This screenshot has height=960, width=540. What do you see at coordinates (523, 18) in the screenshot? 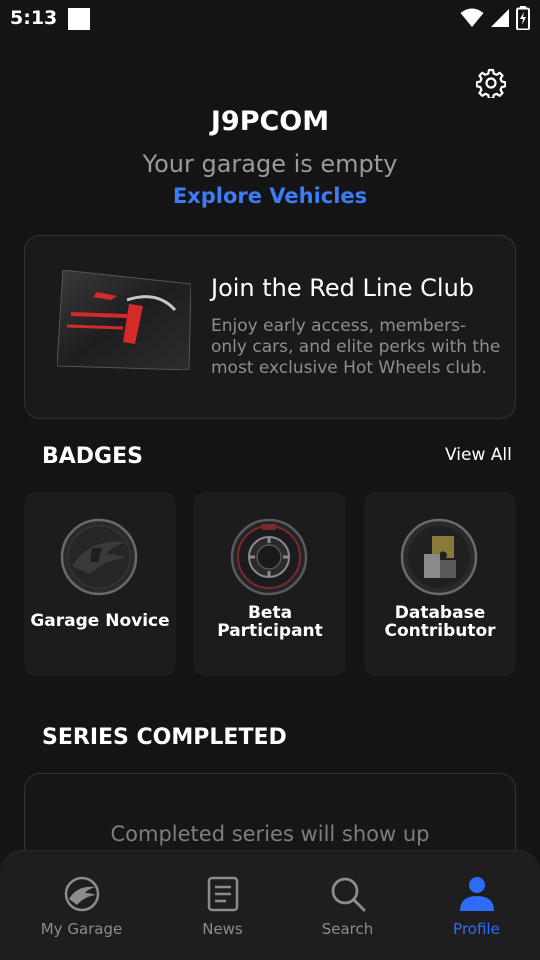
I see `battery-charging-icon` at bounding box center [523, 18].